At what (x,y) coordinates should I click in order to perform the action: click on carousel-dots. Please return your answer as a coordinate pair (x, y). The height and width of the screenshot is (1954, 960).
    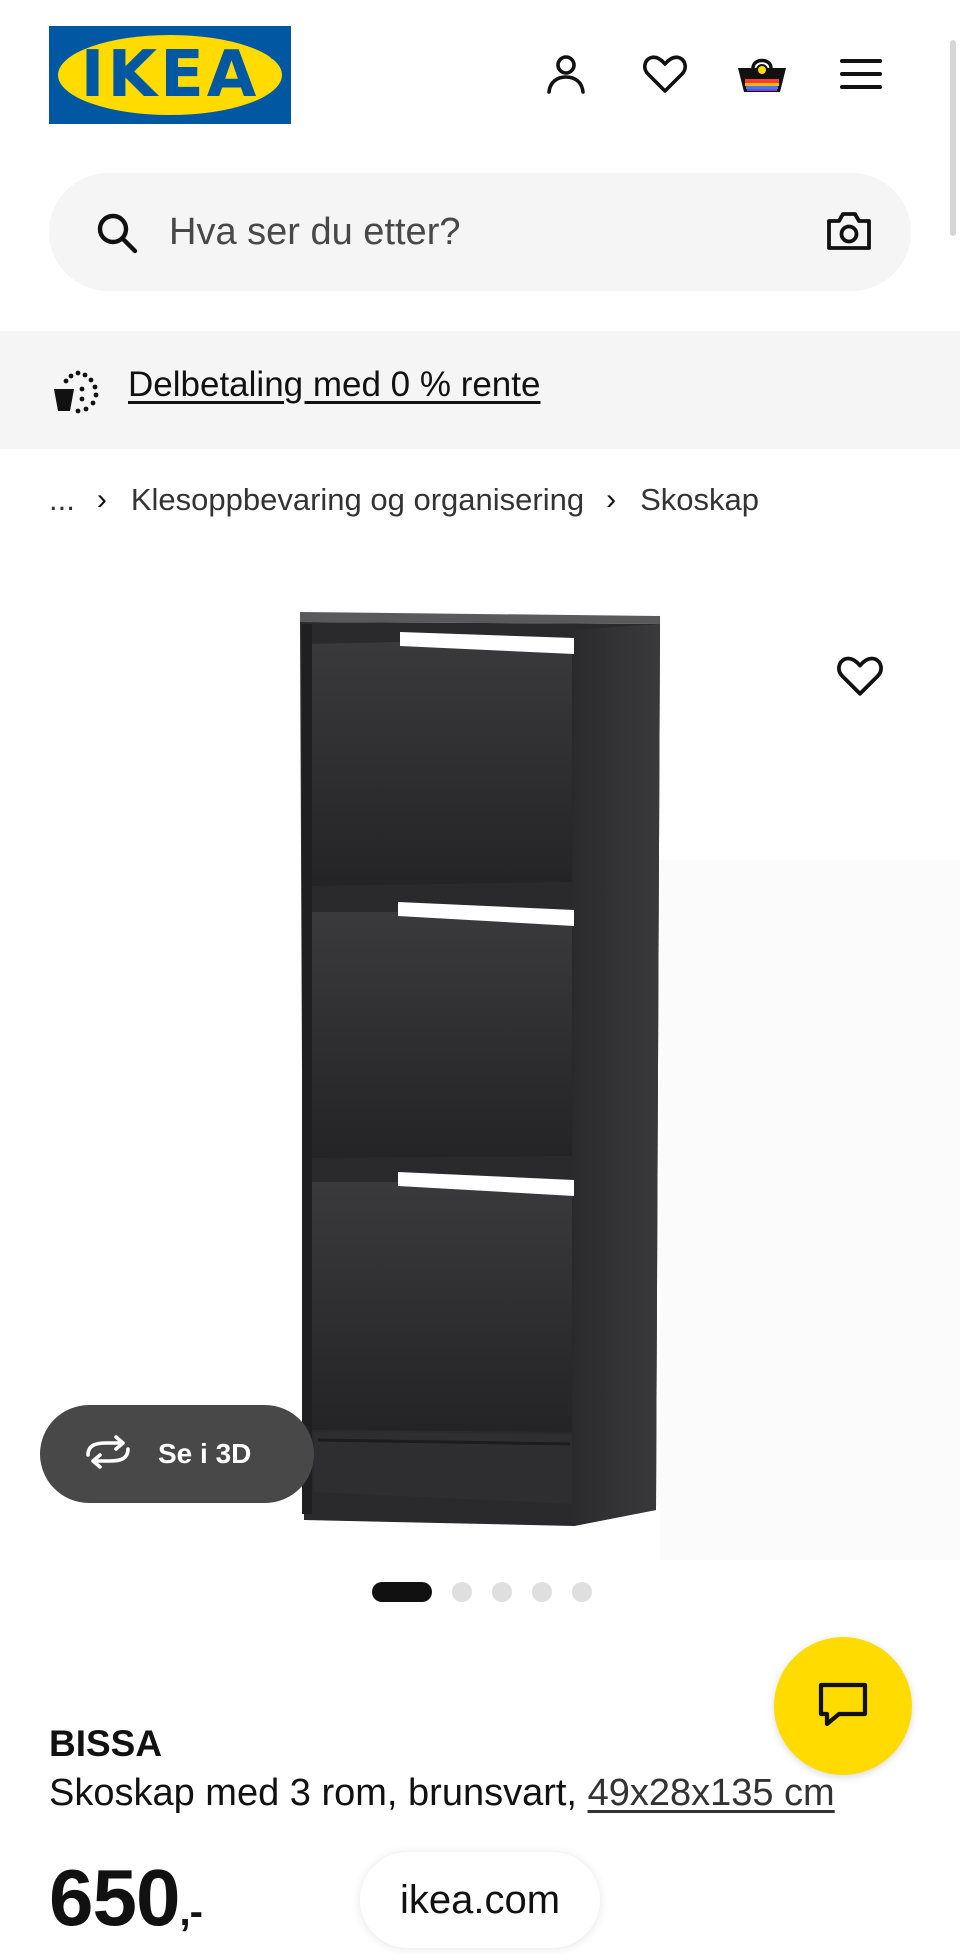
    Looking at the image, I should click on (482, 1592).